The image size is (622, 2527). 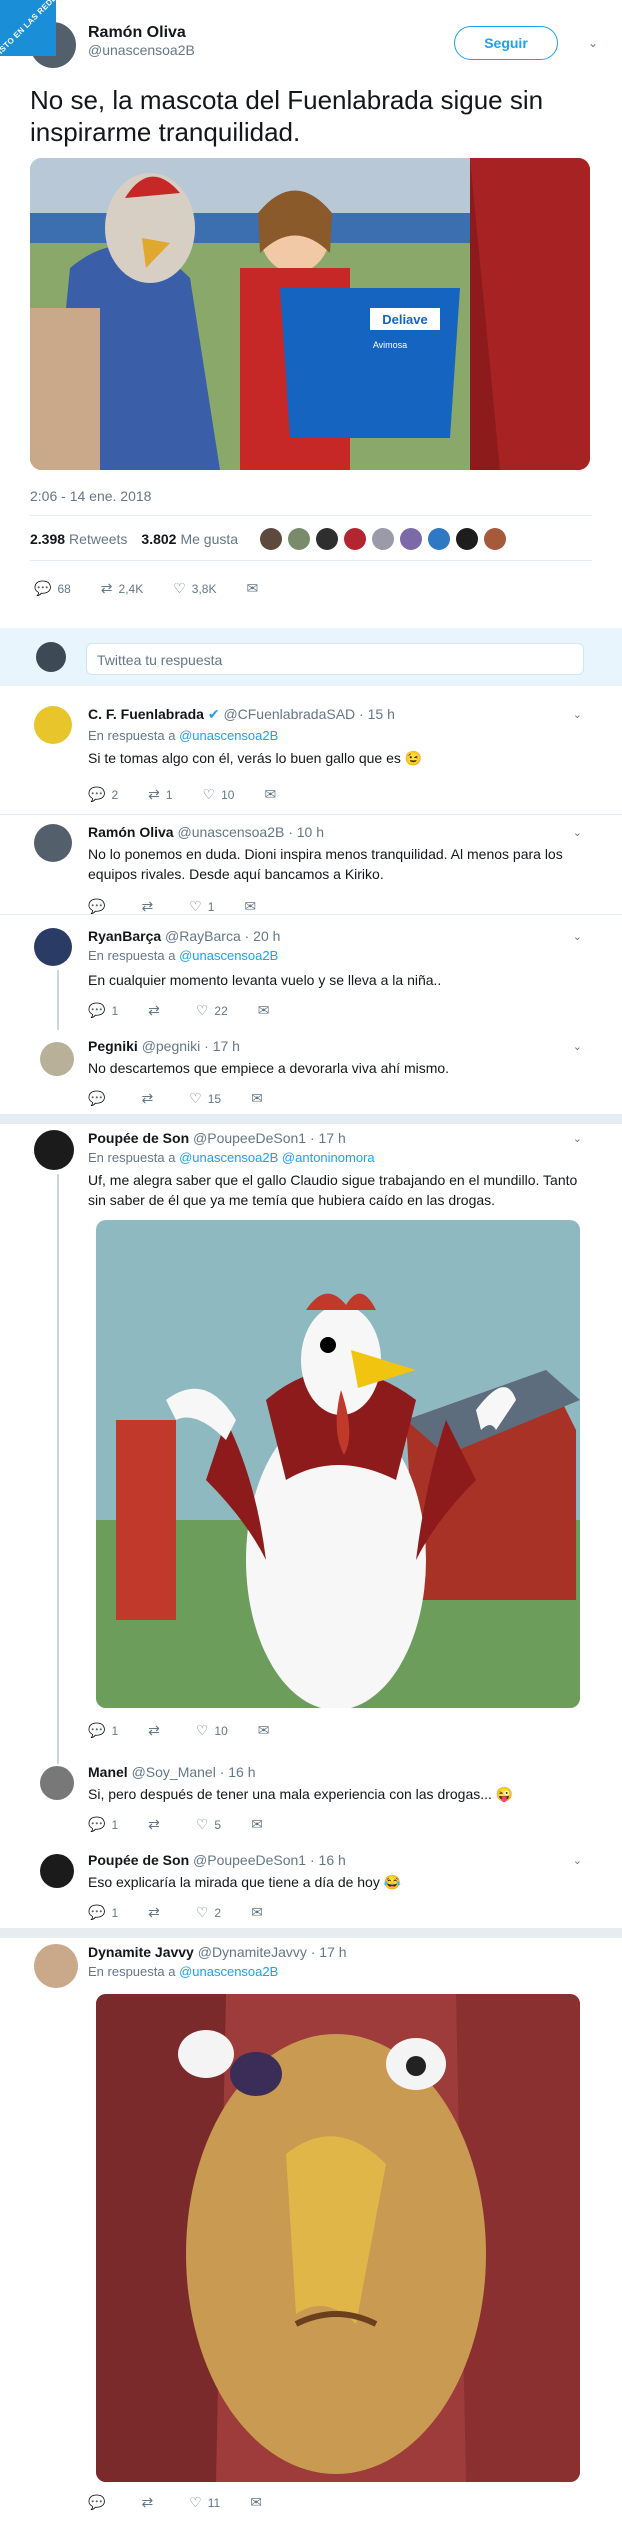 What do you see at coordinates (124, 936) in the screenshot?
I see `reply-author: RyanBarça` at bounding box center [124, 936].